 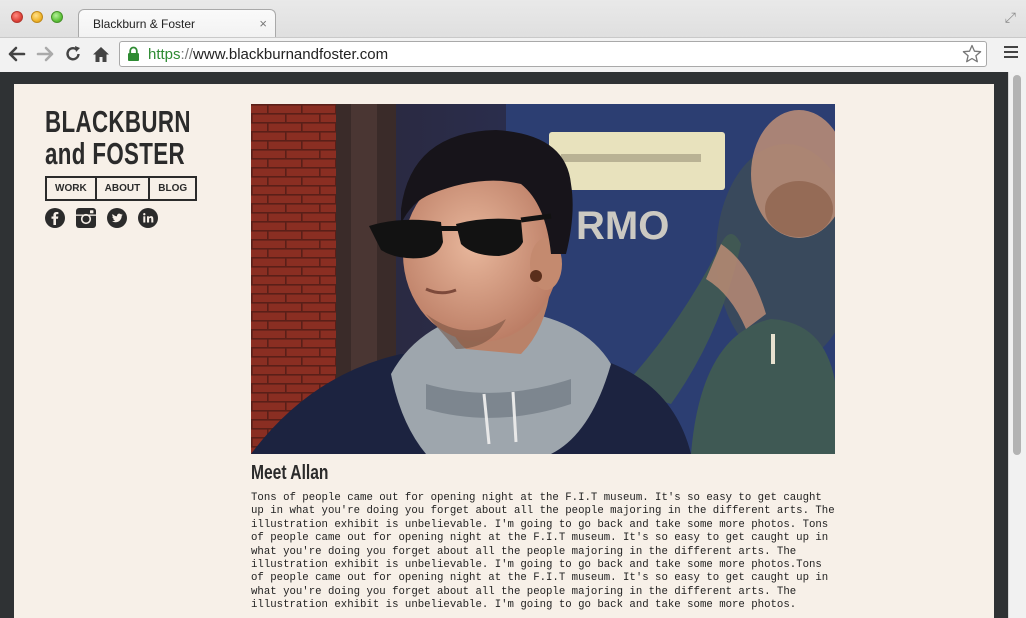 I want to click on forward-button, so click(x=45, y=54).